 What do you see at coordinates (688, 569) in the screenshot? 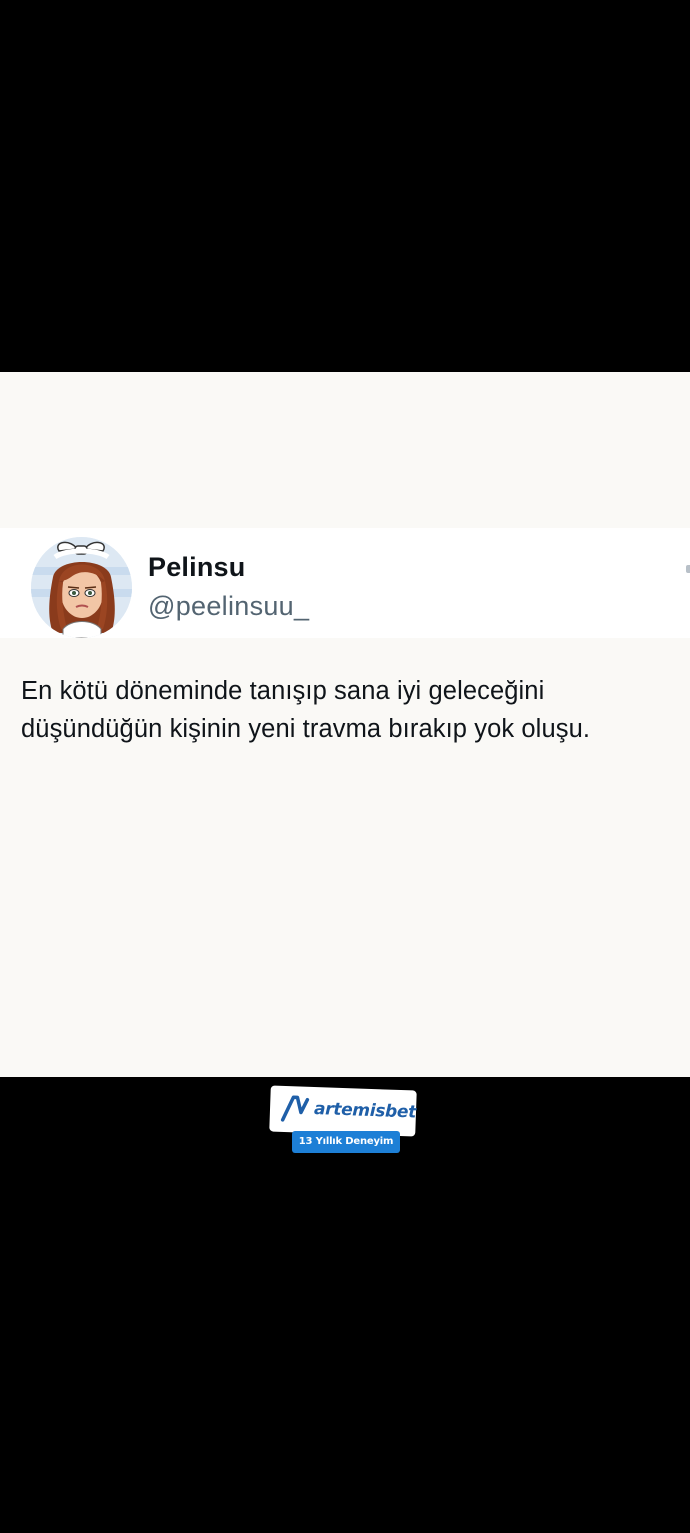
I see `edge-indicator` at bounding box center [688, 569].